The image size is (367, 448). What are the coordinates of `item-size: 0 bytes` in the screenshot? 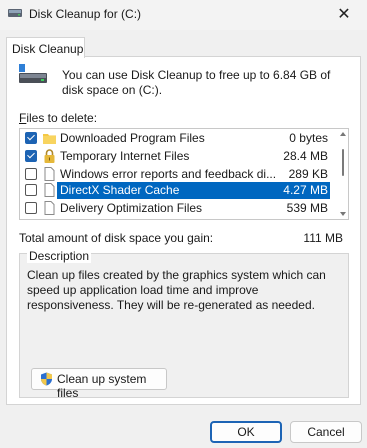 It's located at (308, 138).